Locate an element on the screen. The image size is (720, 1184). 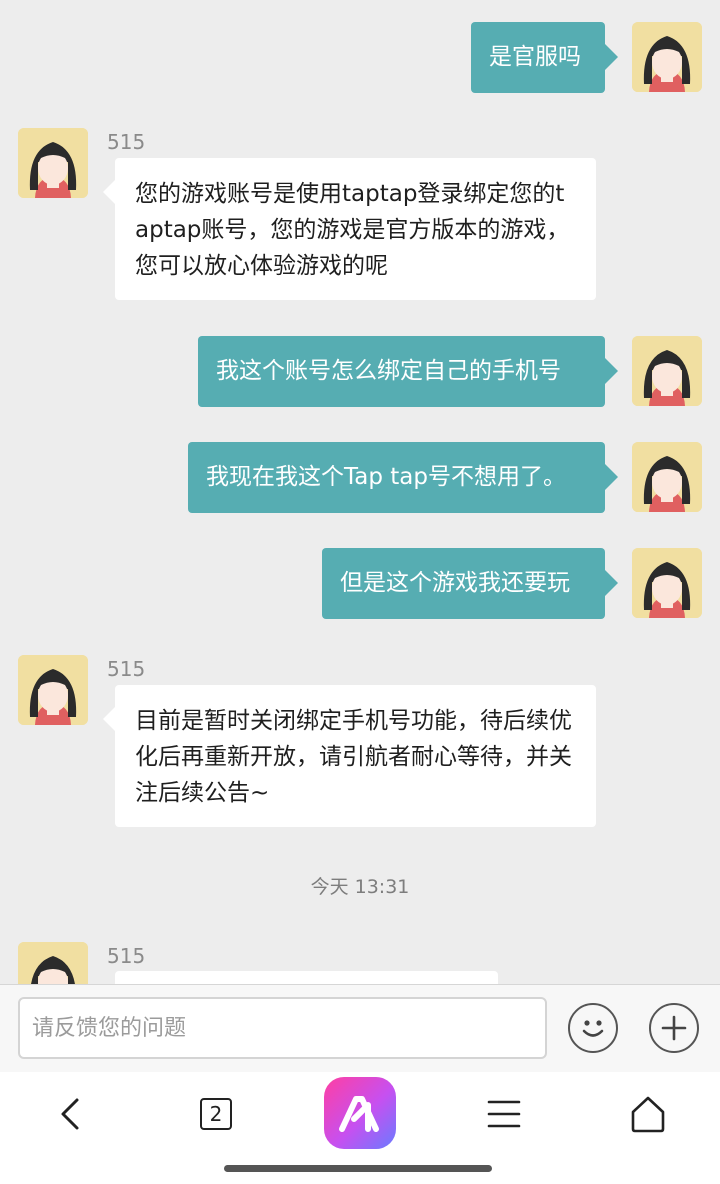
my-message-bubble: 但是这个游戏我还要玩 is located at coordinates (470, 583).